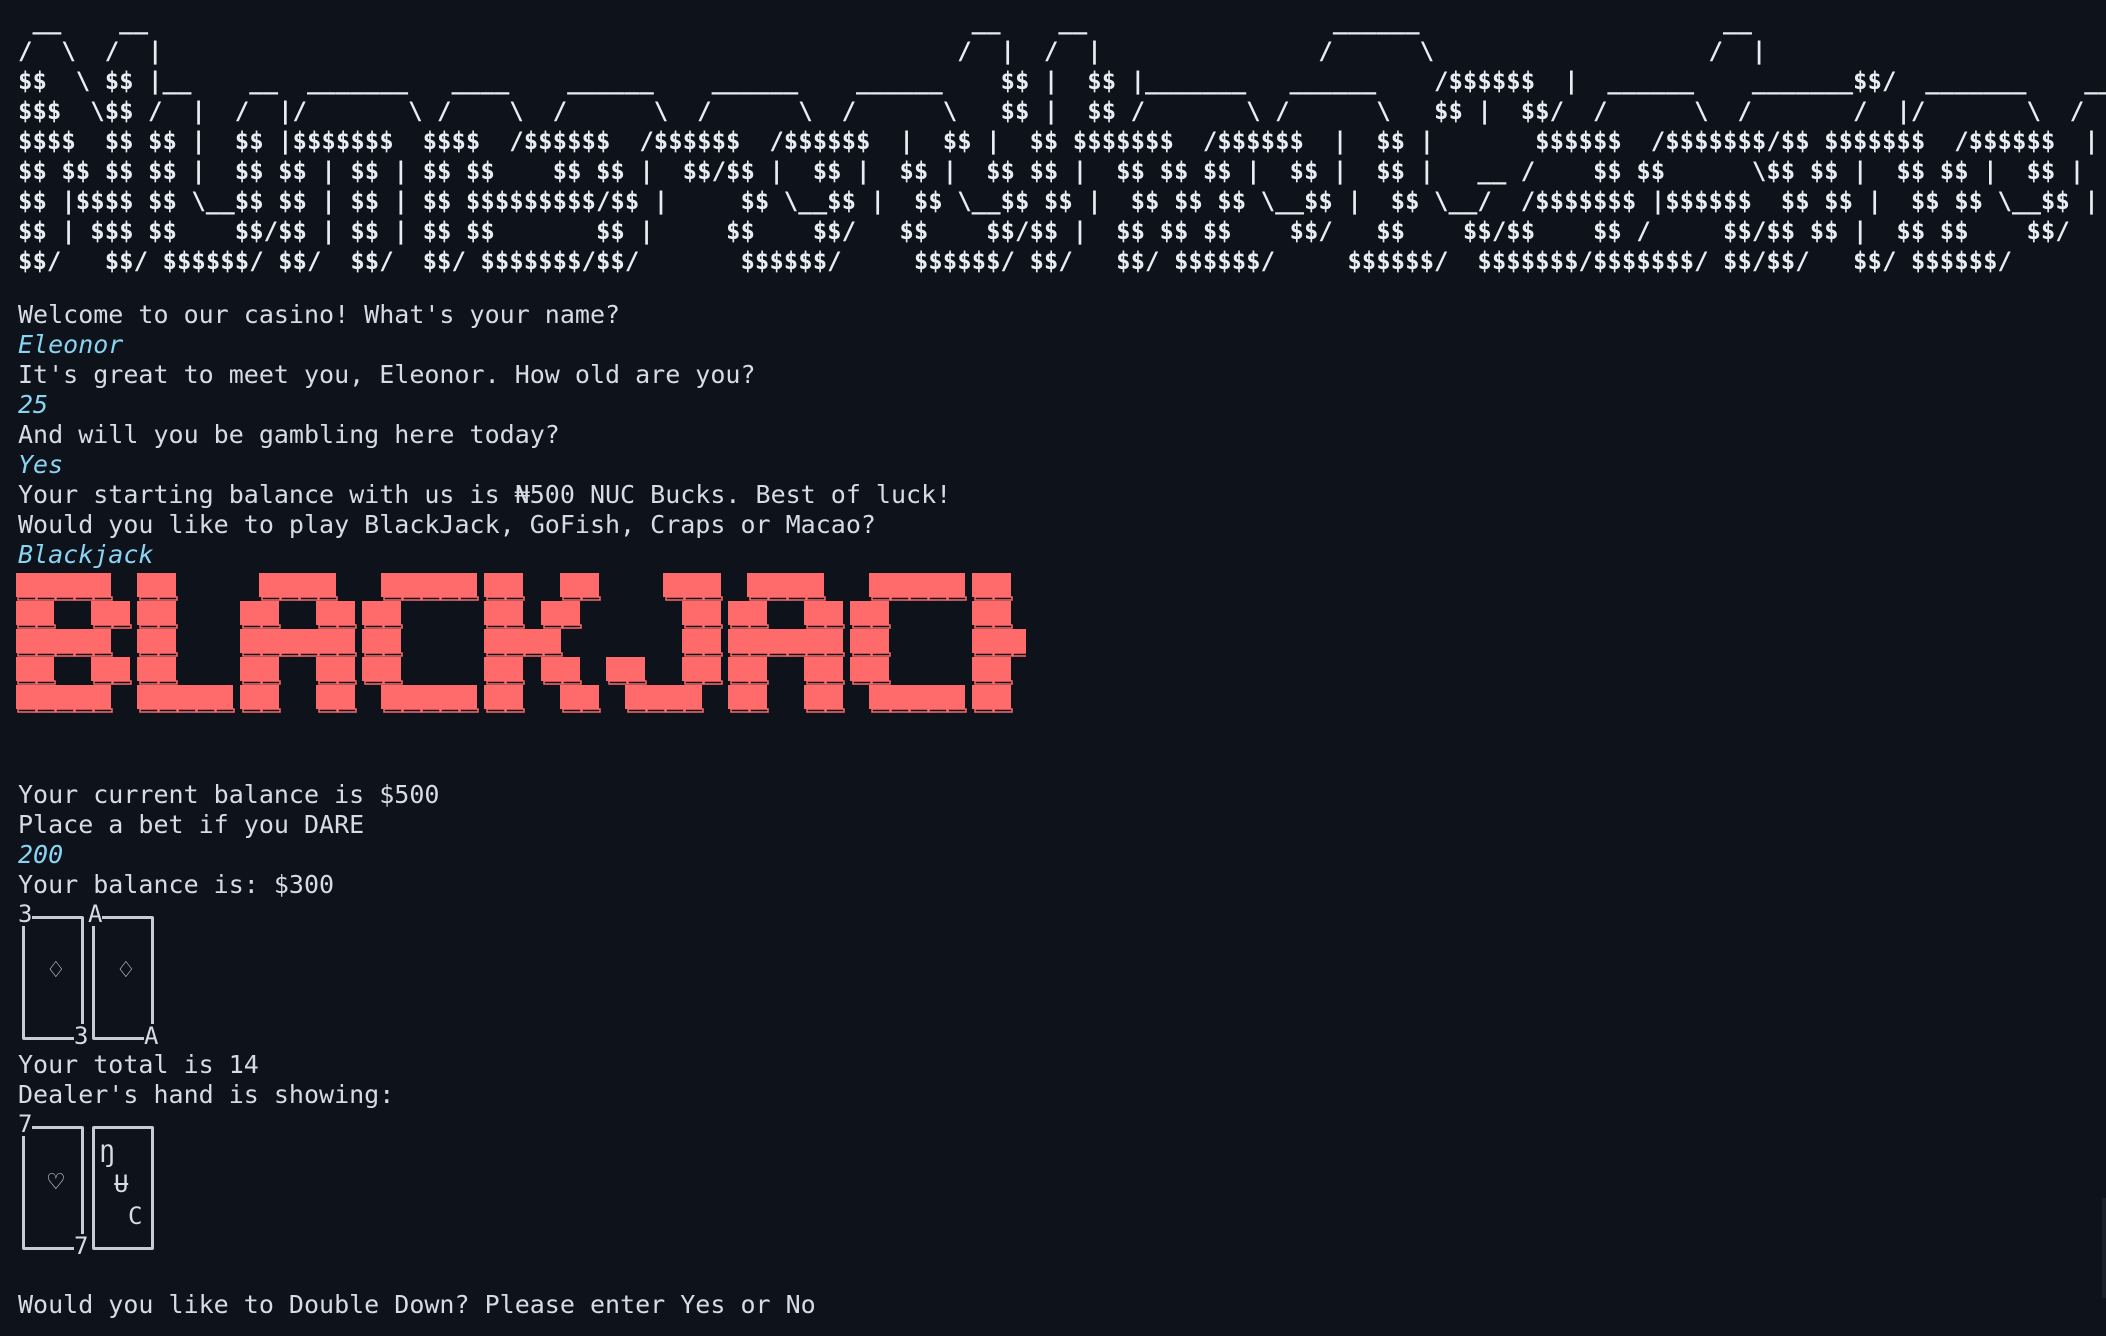  Describe the element at coordinates (2104, 1248) in the screenshot. I see `scrollbar-edge` at that location.